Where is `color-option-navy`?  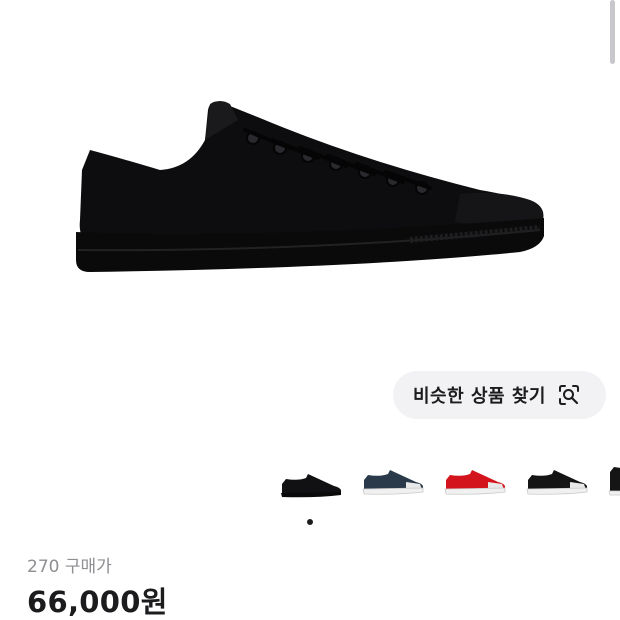
color-option-navy is located at coordinates (393, 486).